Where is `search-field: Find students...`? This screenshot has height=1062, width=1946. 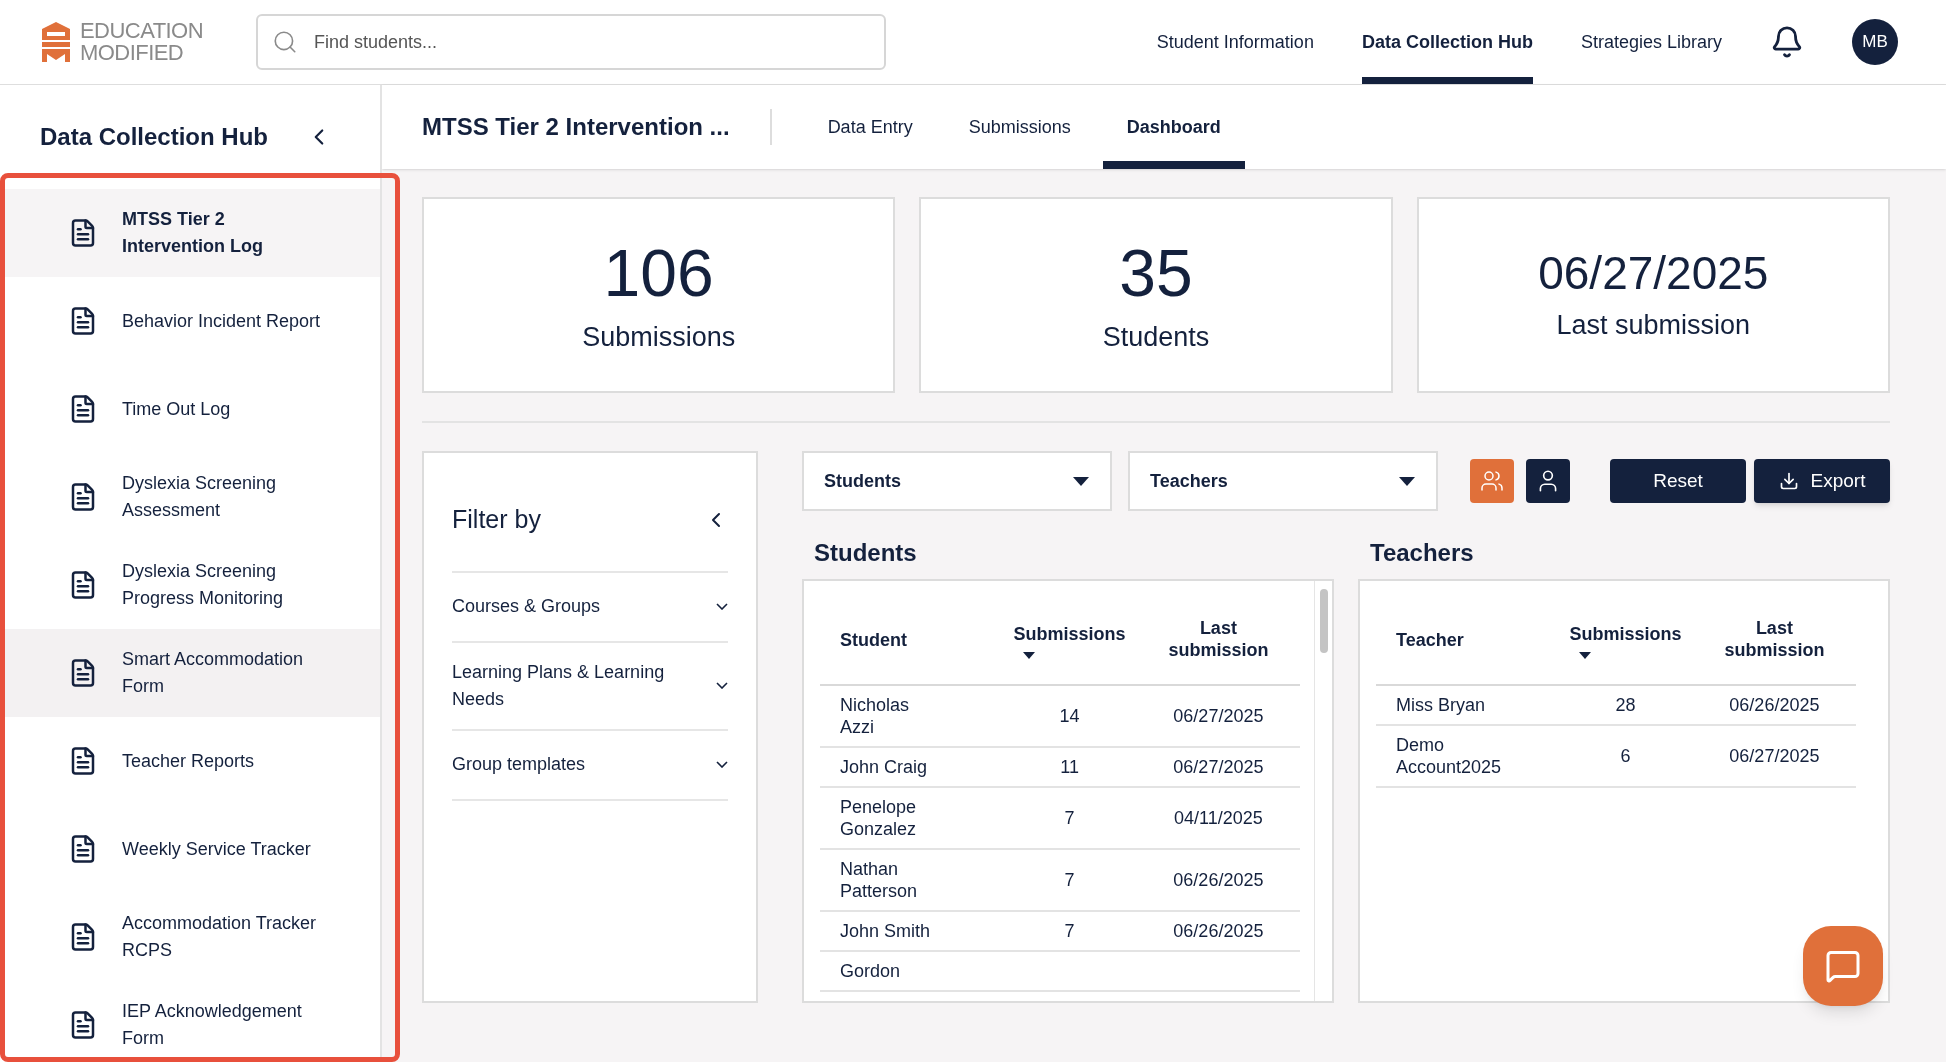 search-field: Find students... is located at coordinates (571, 42).